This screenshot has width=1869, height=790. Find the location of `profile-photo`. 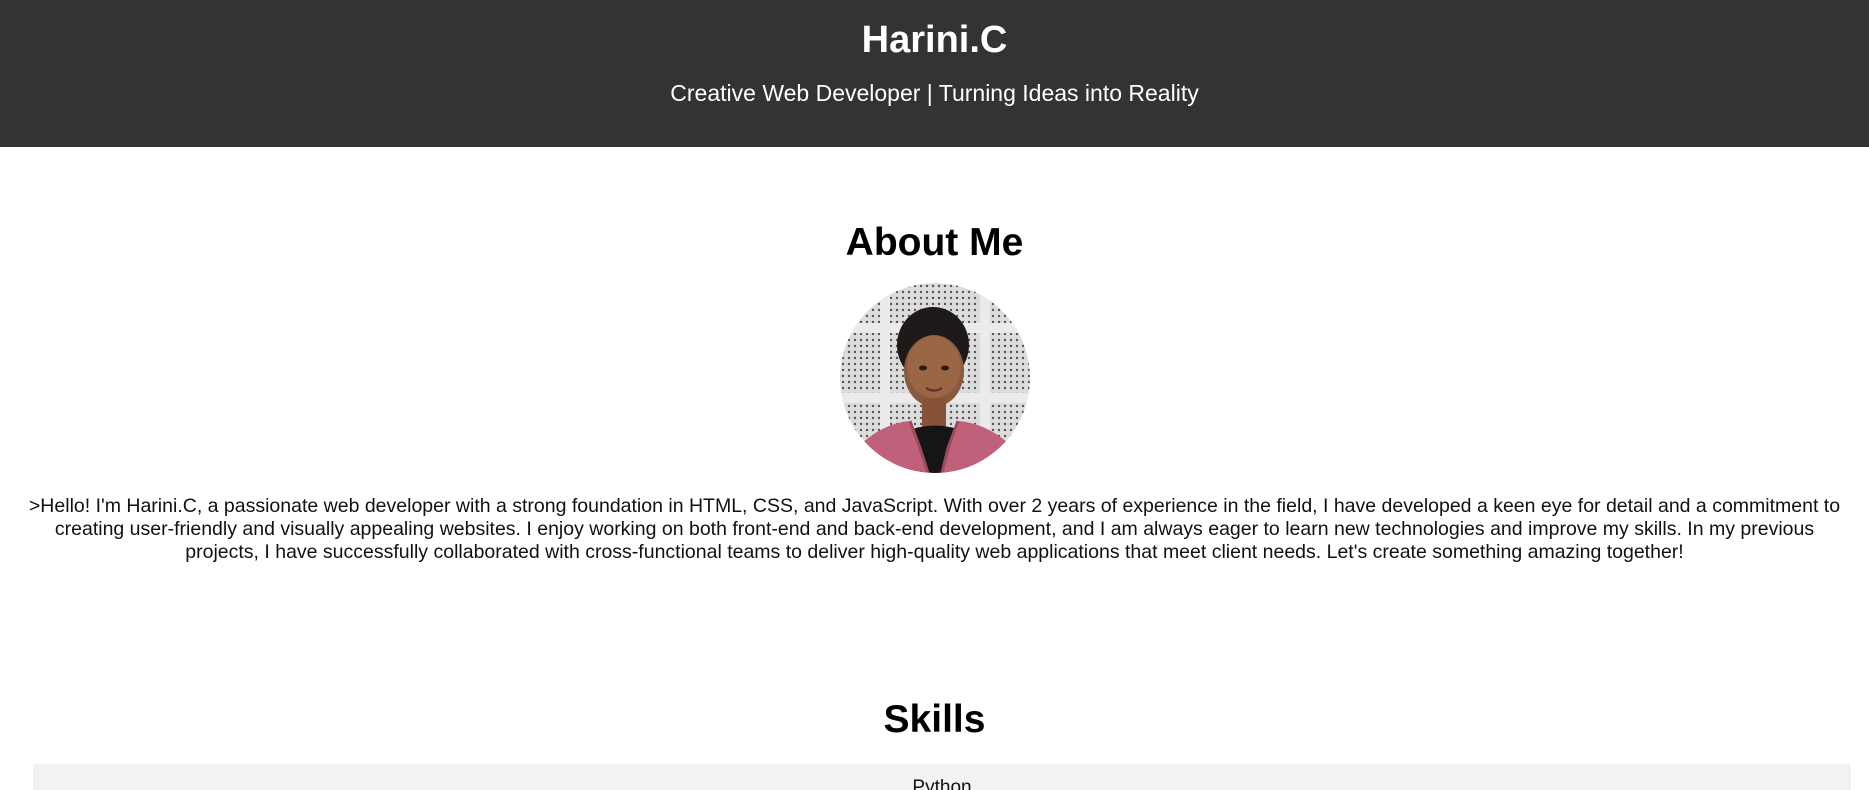

profile-photo is located at coordinates (934, 378).